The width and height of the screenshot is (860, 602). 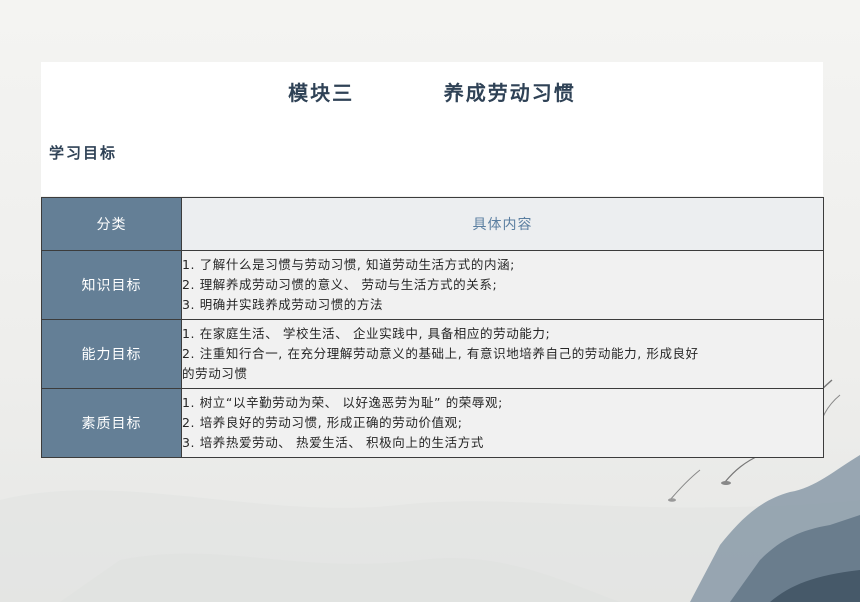 I want to click on content-line: 1. 了解什么是习惯与劳动习惯, 知道劳动生活方式的内涵;, so click(x=348, y=264).